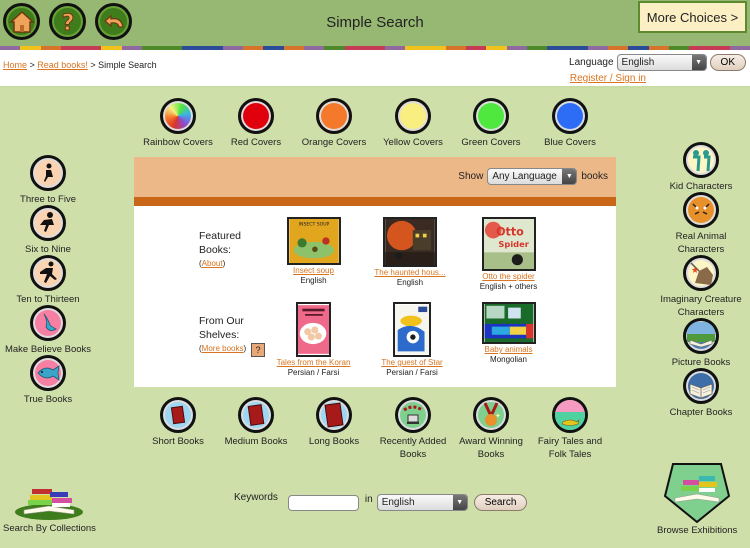  I want to click on featured-book-2: The haunted hous... English, so click(410, 252).